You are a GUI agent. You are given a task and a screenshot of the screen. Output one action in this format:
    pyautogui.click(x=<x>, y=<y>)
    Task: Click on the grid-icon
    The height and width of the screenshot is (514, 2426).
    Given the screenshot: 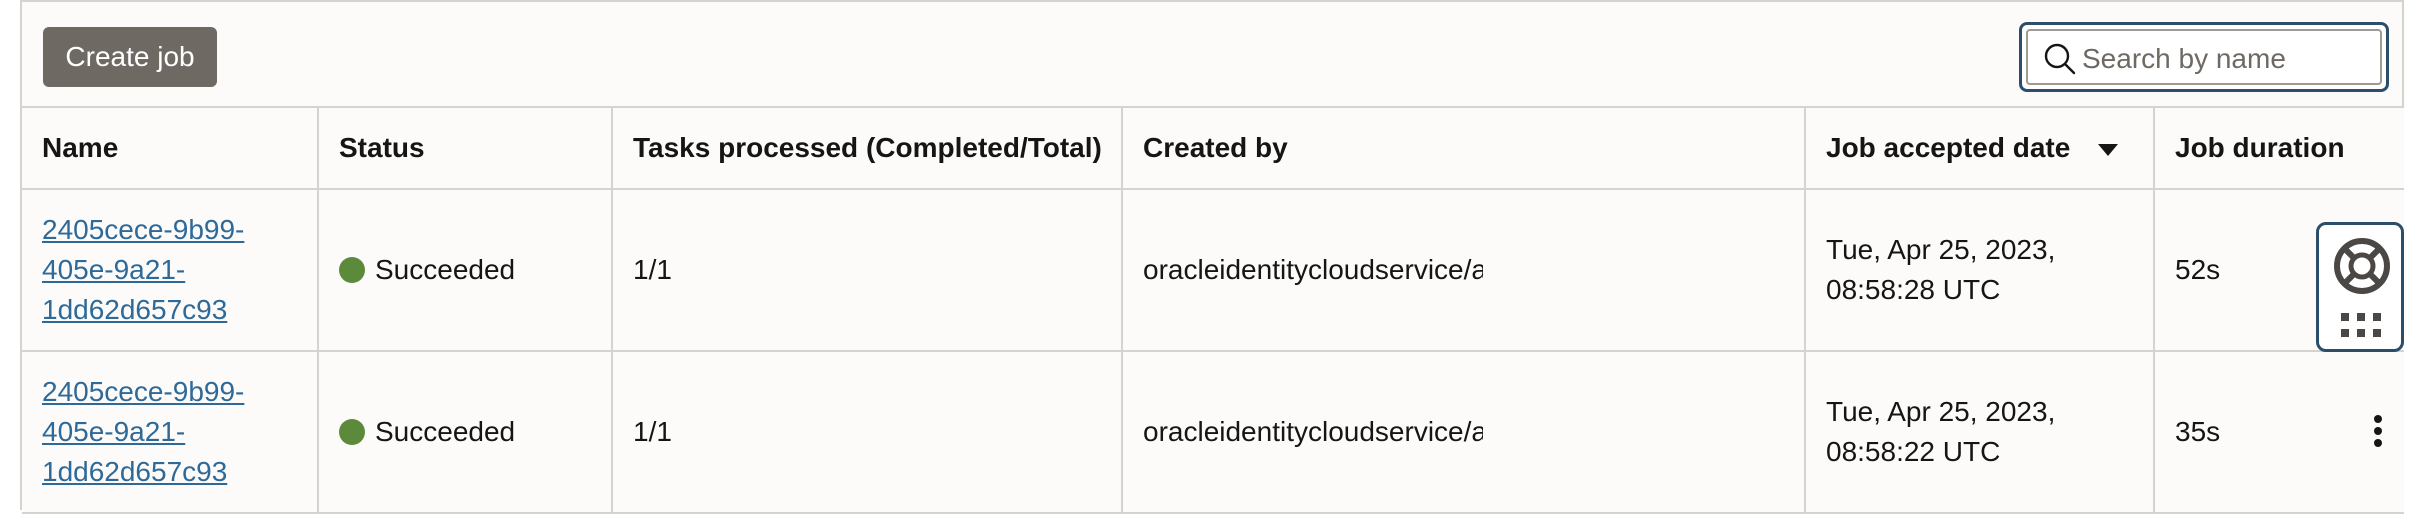 What is the action you would take?
    pyautogui.click(x=2361, y=325)
    